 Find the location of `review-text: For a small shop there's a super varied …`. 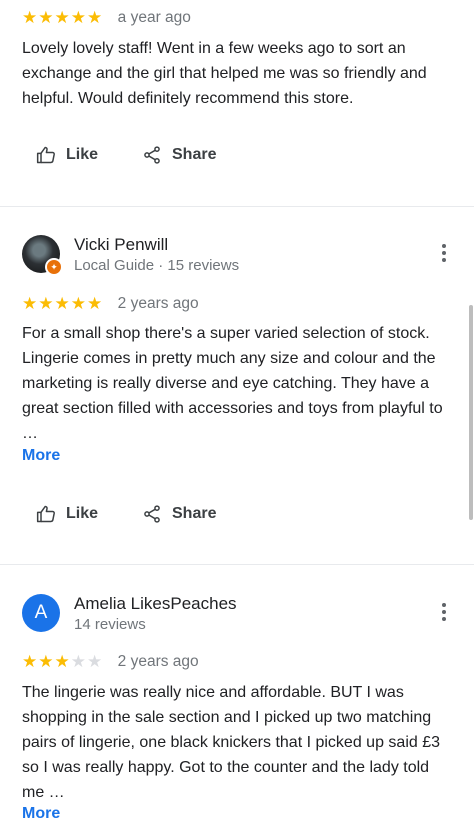

review-text: For a small shop there's a super varied … is located at coordinates (232, 383).